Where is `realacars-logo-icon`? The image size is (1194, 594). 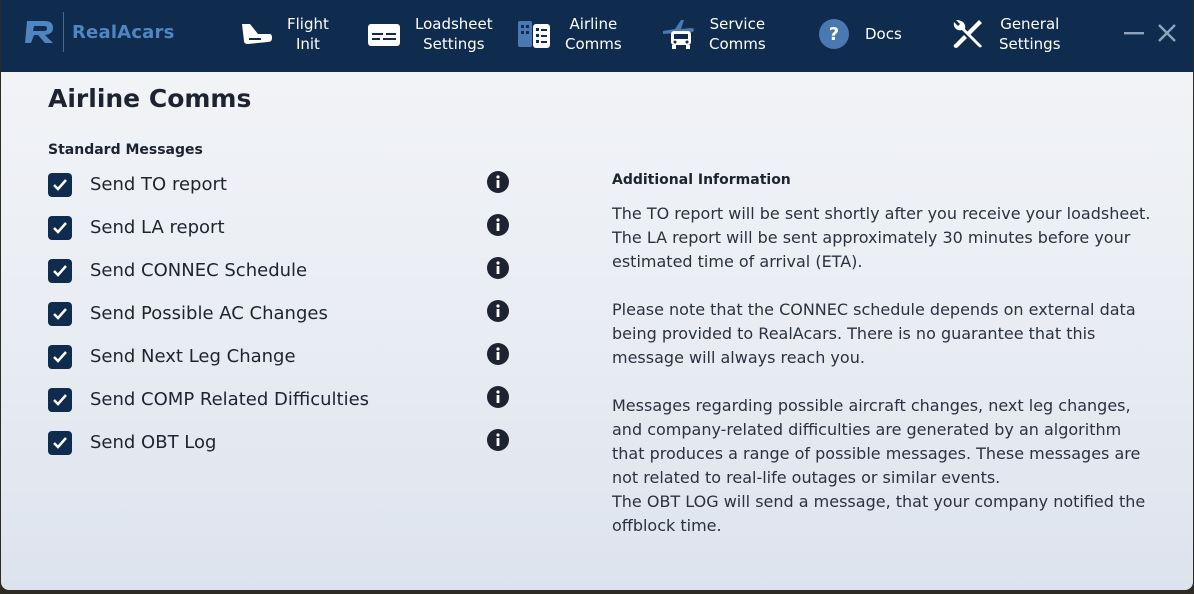 realacars-logo-icon is located at coordinates (39, 32).